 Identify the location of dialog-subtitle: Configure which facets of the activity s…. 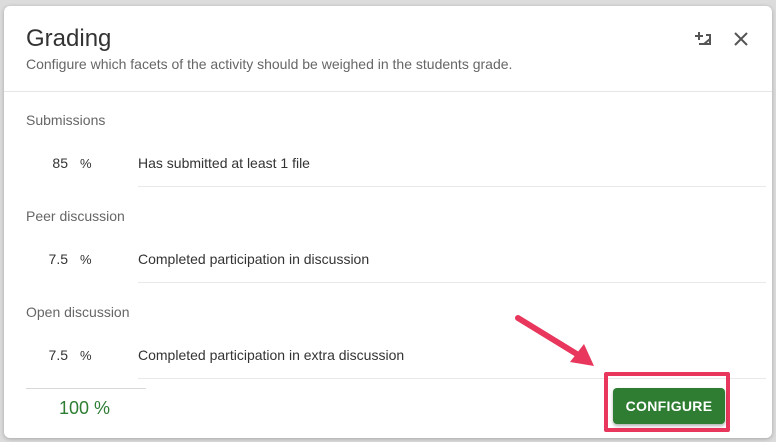
(269, 64).